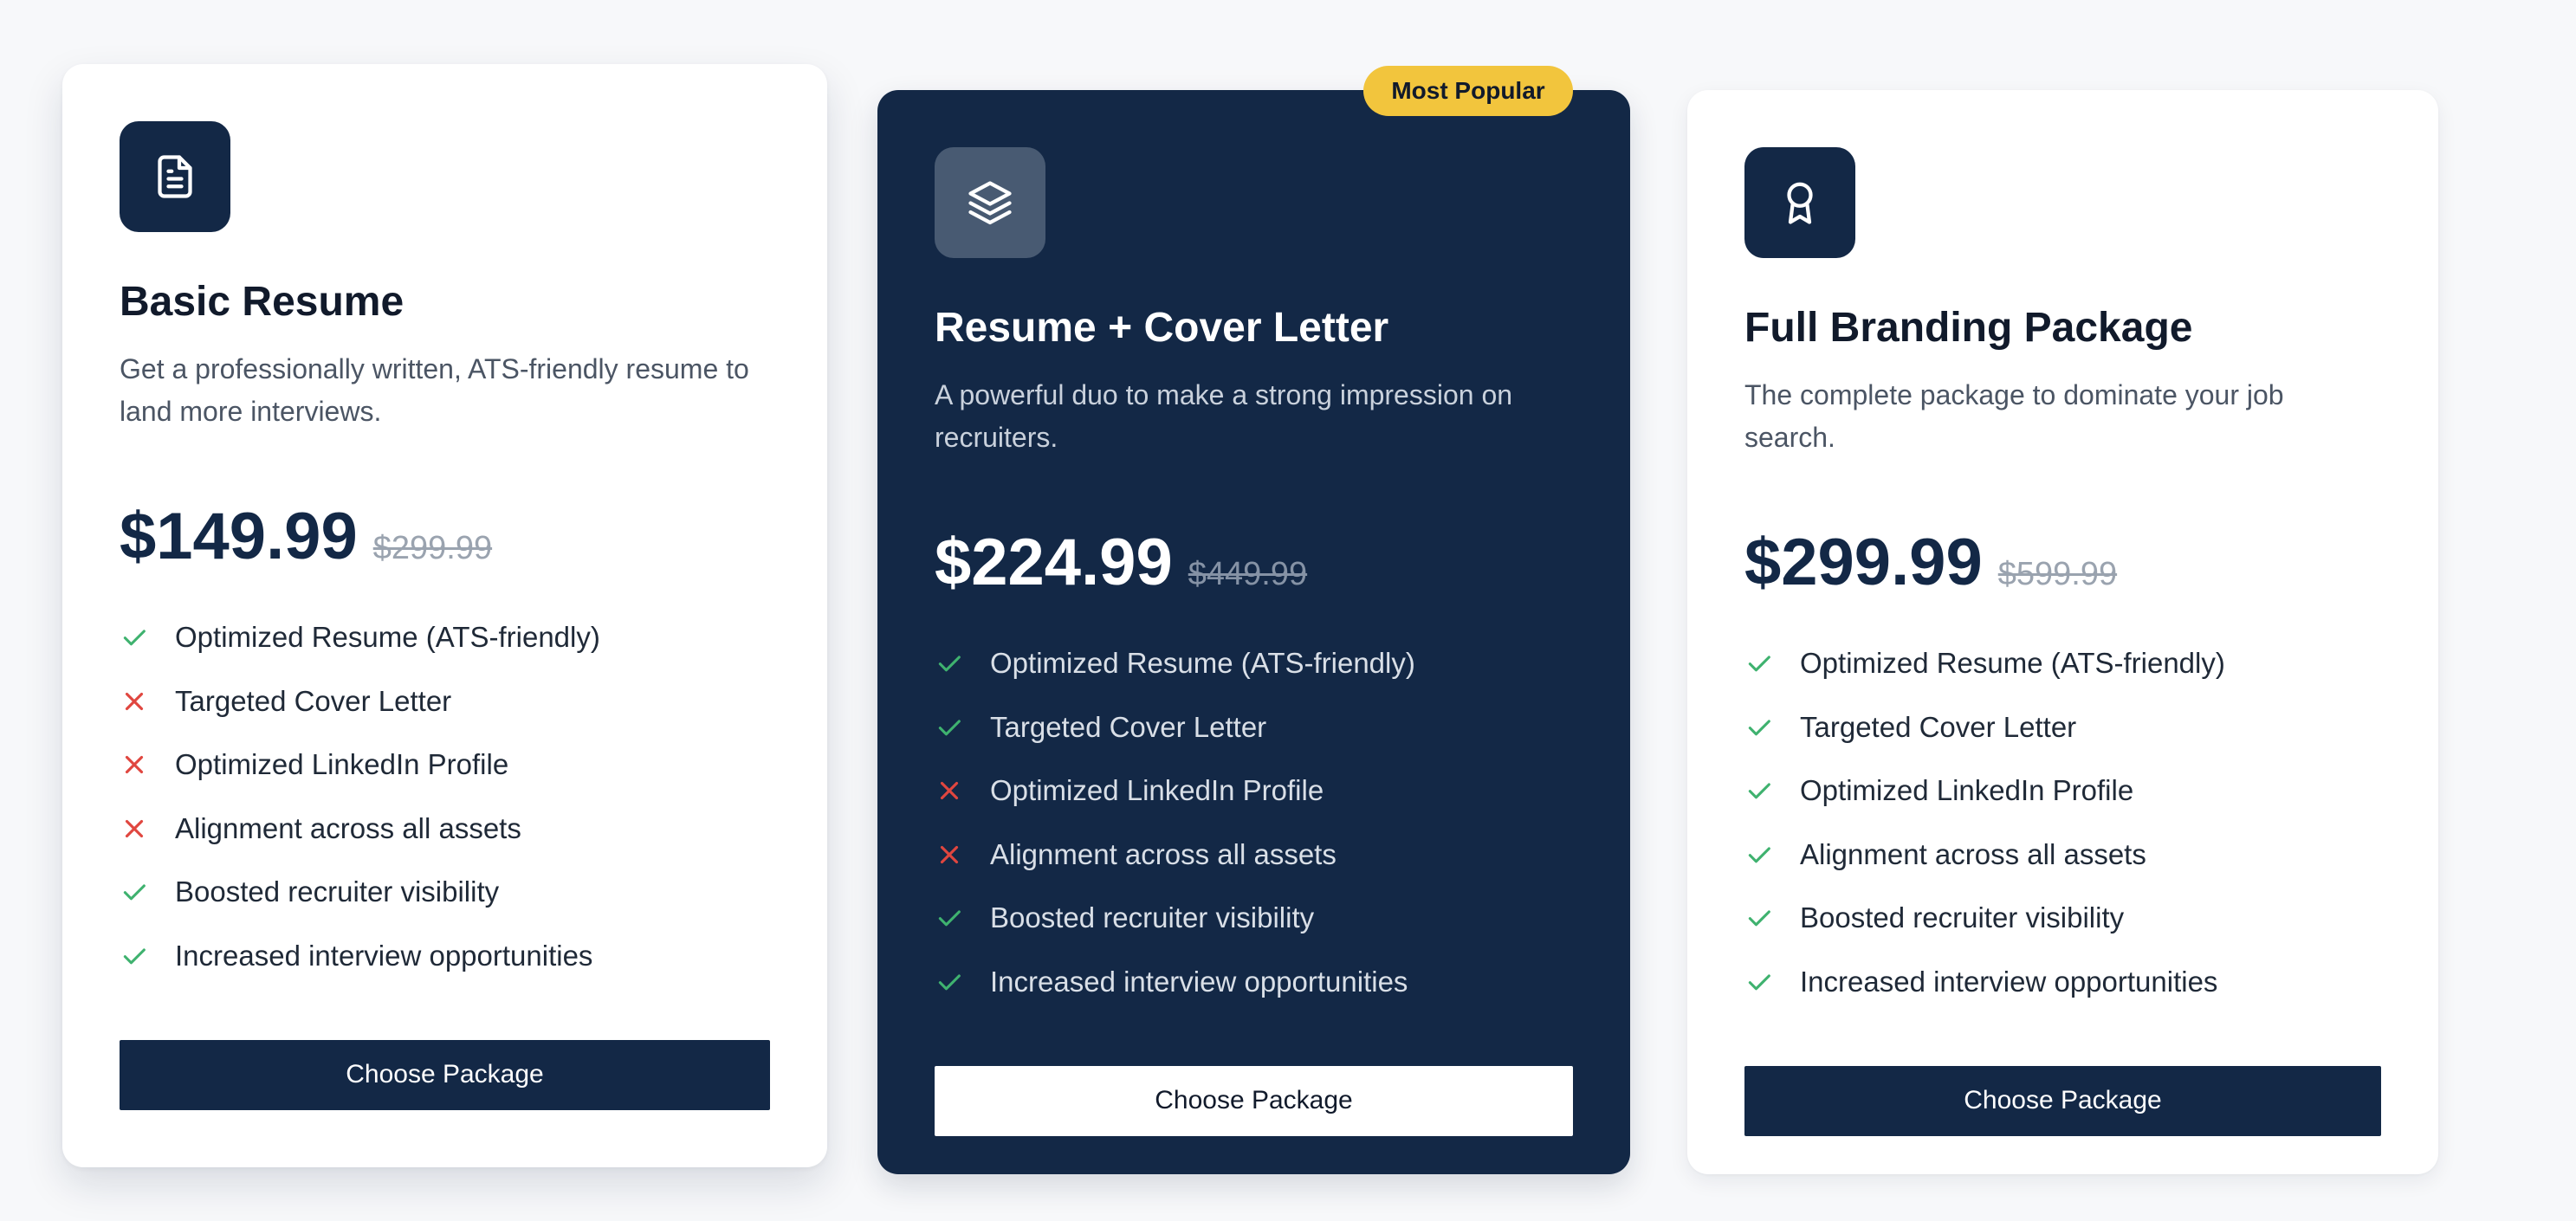 The height and width of the screenshot is (1221, 2576). Describe the element at coordinates (2057, 573) in the screenshot. I see `plan-original-price: $599.99` at that location.